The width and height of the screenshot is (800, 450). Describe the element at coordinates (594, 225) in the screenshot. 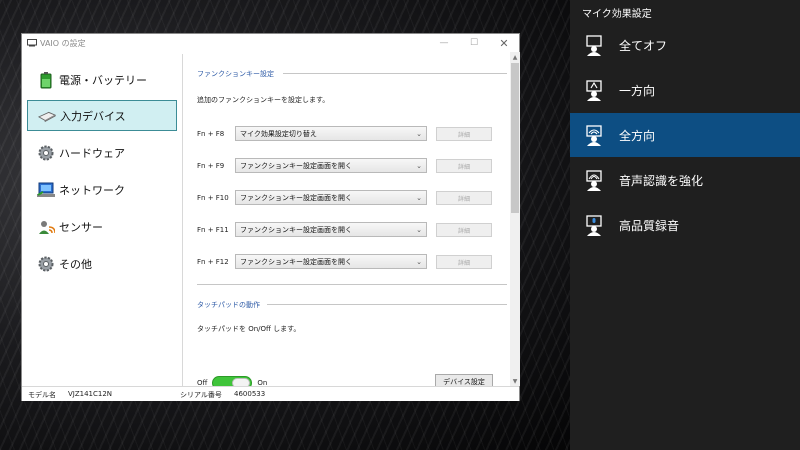

I see `mic-hq-recording-icon` at that location.